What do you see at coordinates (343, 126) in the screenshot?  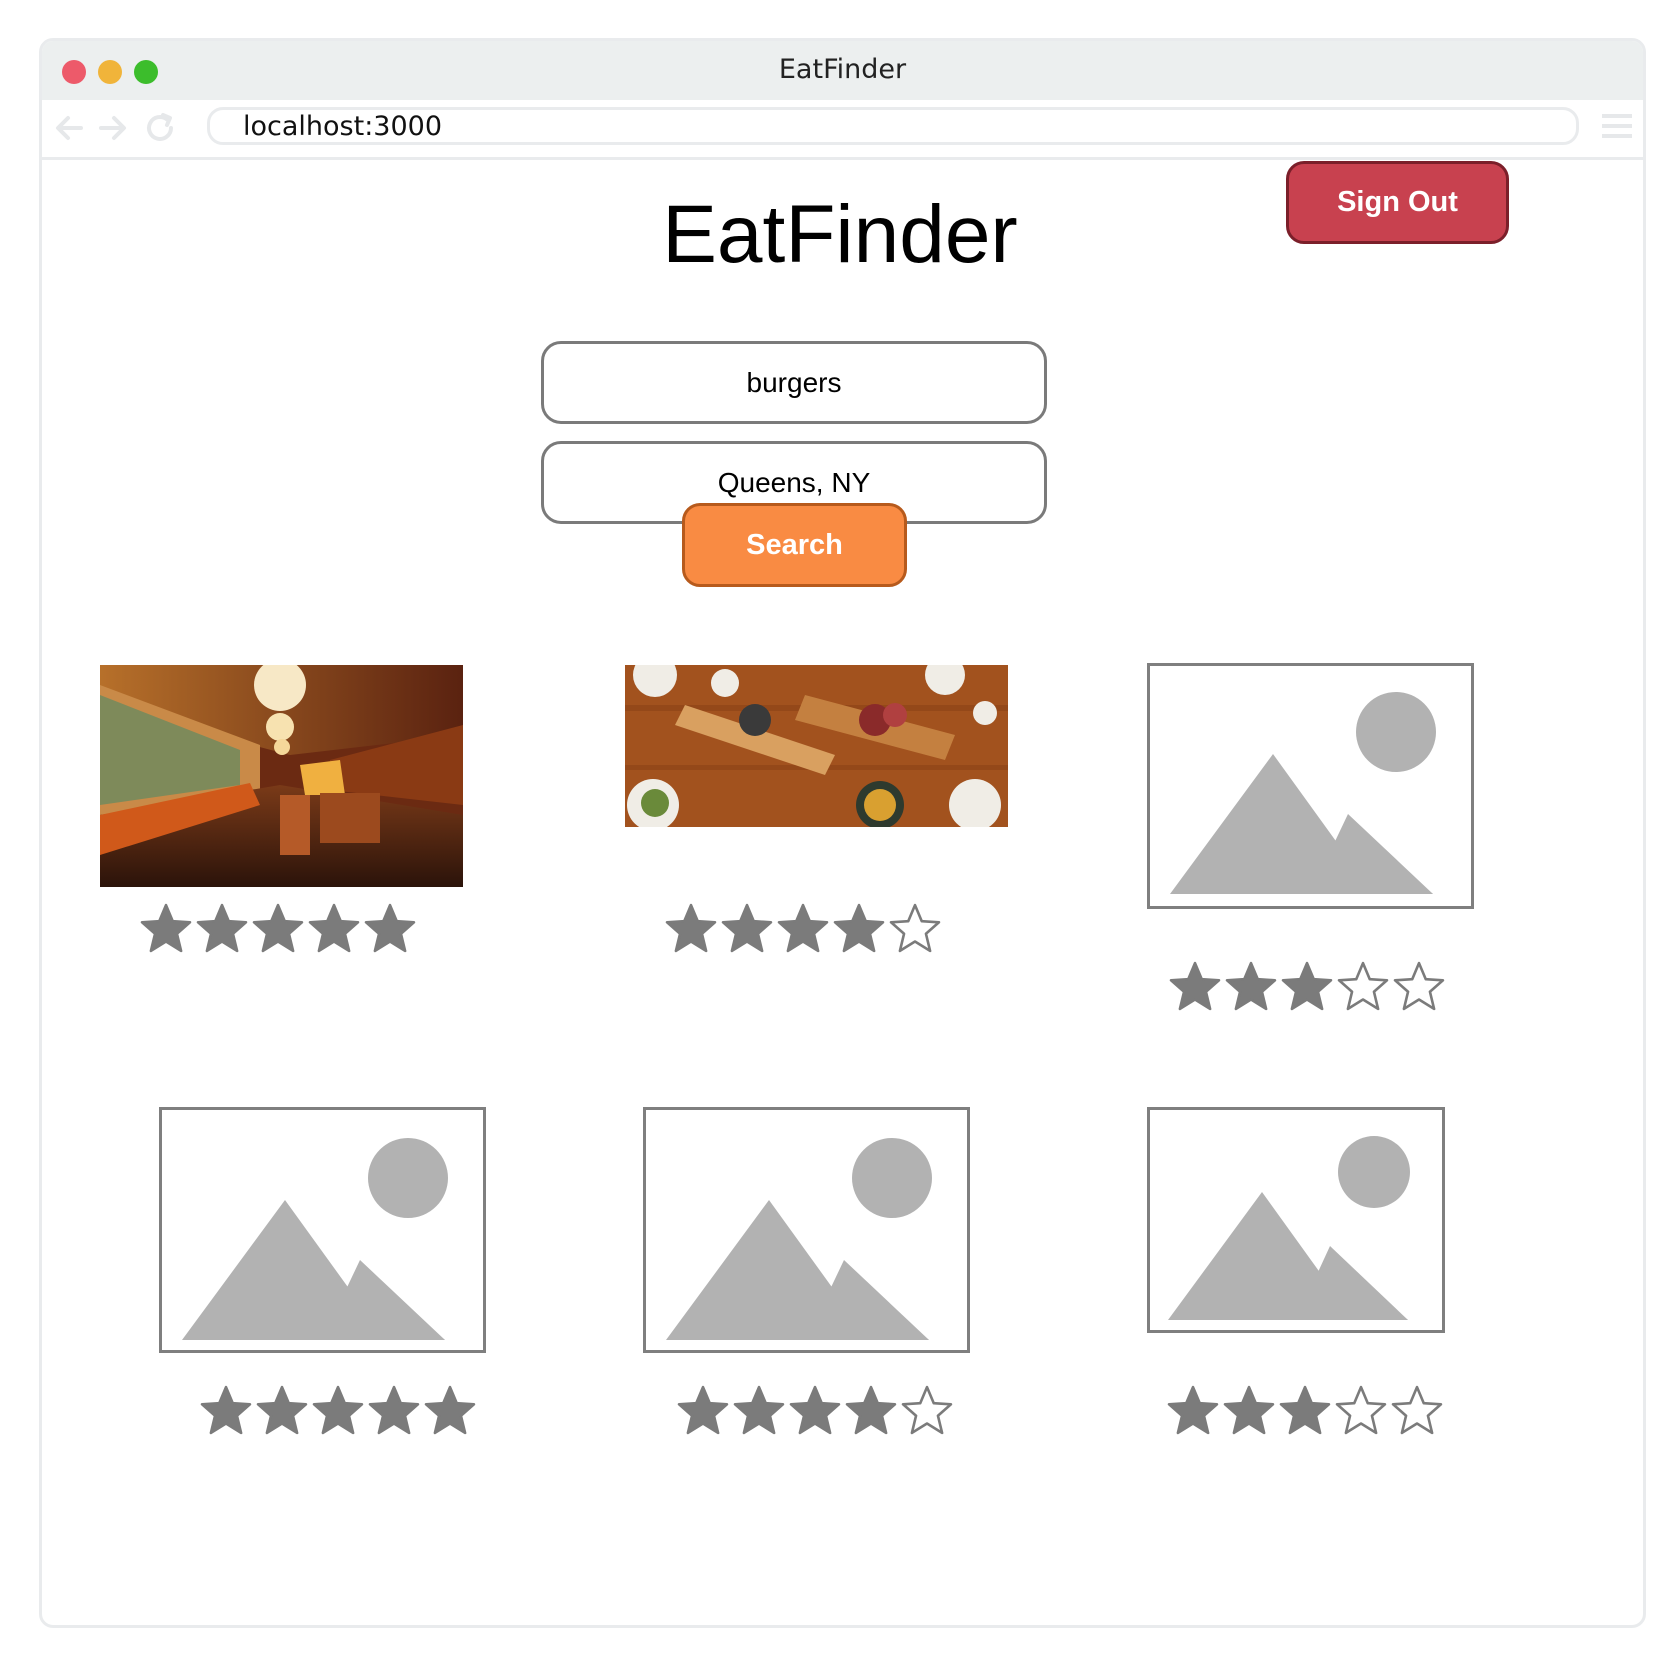 I see `url-text: localhost:3000` at bounding box center [343, 126].